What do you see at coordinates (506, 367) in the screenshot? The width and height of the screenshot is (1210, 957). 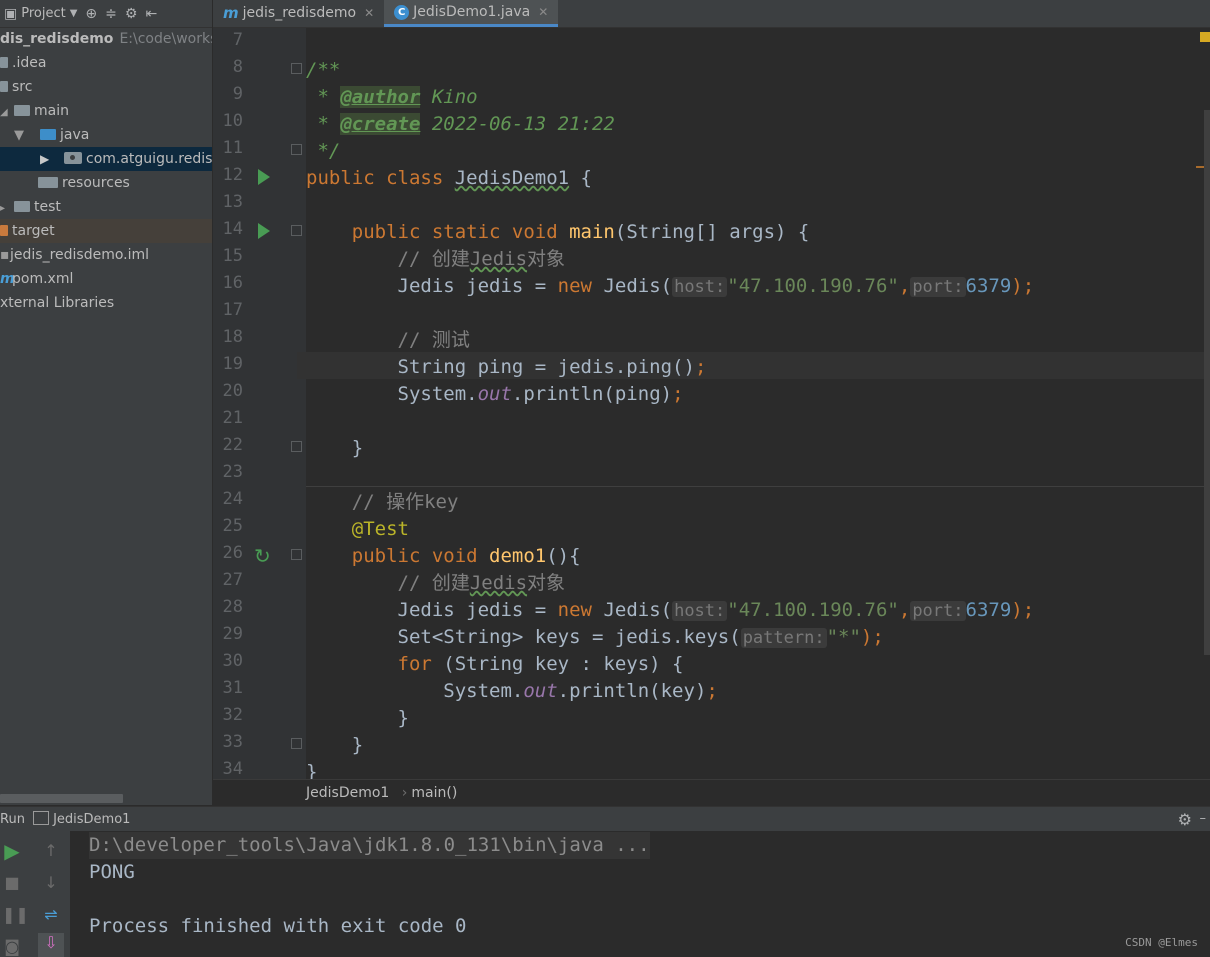 I see `code-line-19: String ping = jedis.ping();` at bounding box center [506, 367].